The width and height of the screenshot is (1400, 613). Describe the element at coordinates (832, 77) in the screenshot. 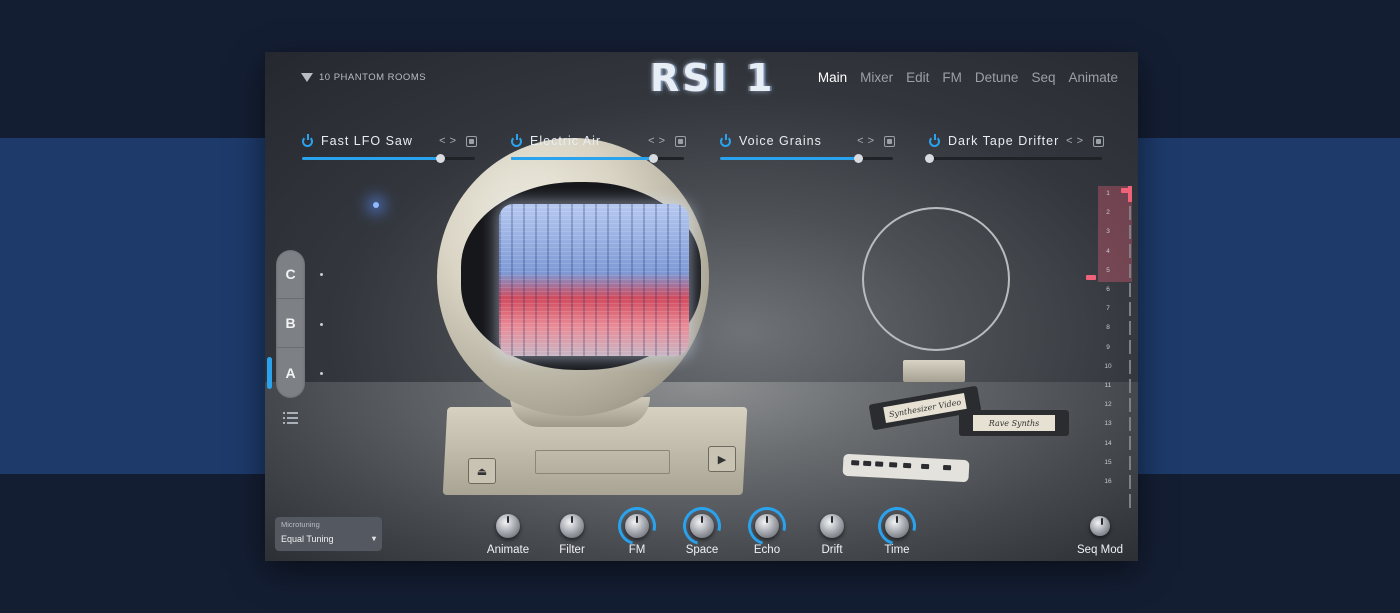

I see `tab-main: Main` at that location.